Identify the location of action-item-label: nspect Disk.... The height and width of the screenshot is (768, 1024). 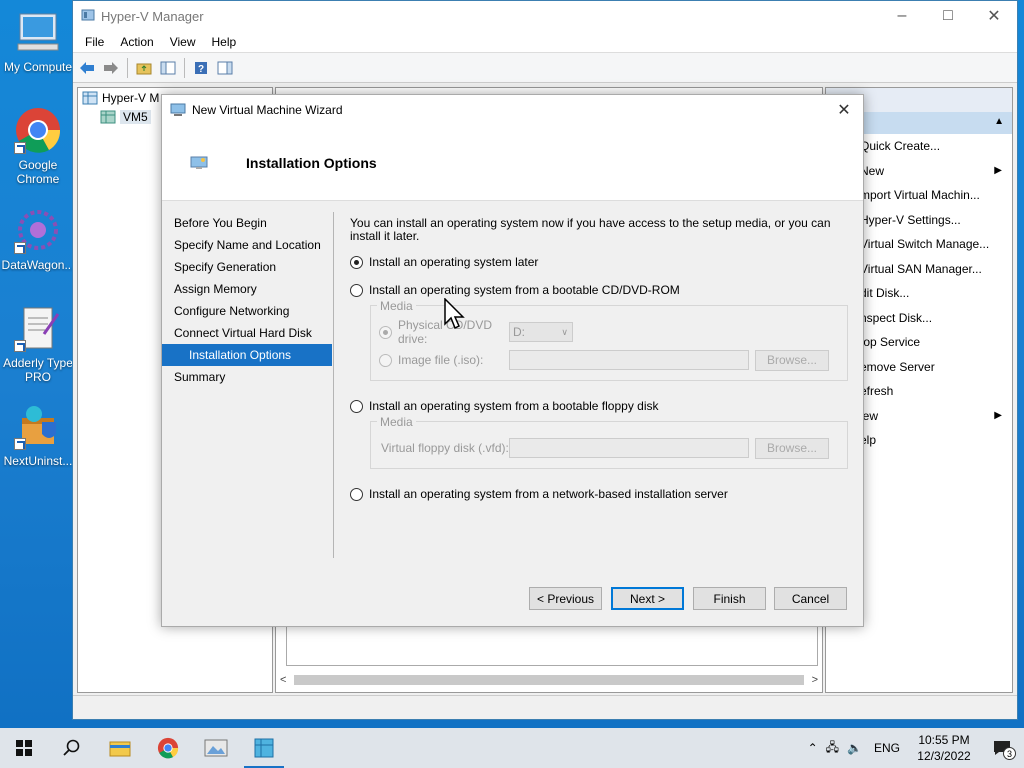
(896, 317).